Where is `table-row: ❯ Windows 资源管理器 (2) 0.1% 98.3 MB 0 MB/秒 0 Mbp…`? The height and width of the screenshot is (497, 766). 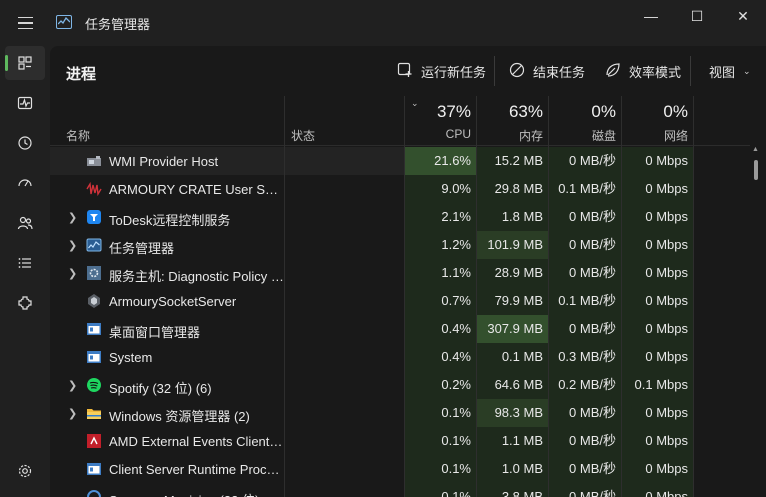
table-row: ❯ Windows 资源管理器 (2) 0.1% 98.3 MB 0 MB/秒 0 Mbp… is located at coordinates (400, 413).